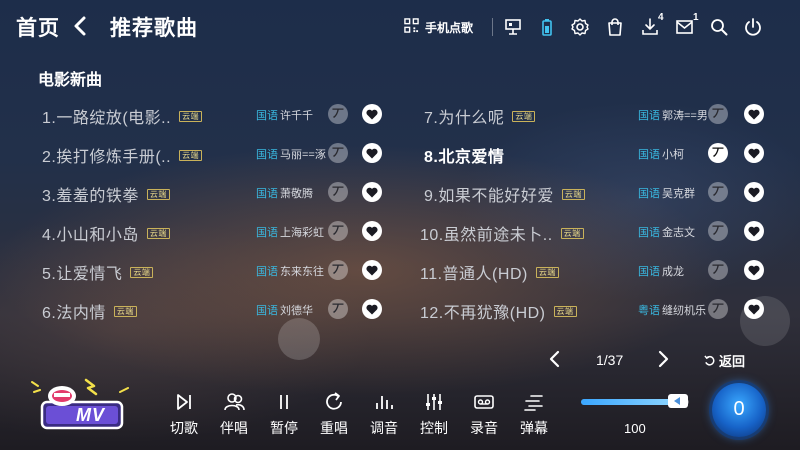  I want to click on song-title: 12.不再犹豫(HD) 云端, so click(498, 311).